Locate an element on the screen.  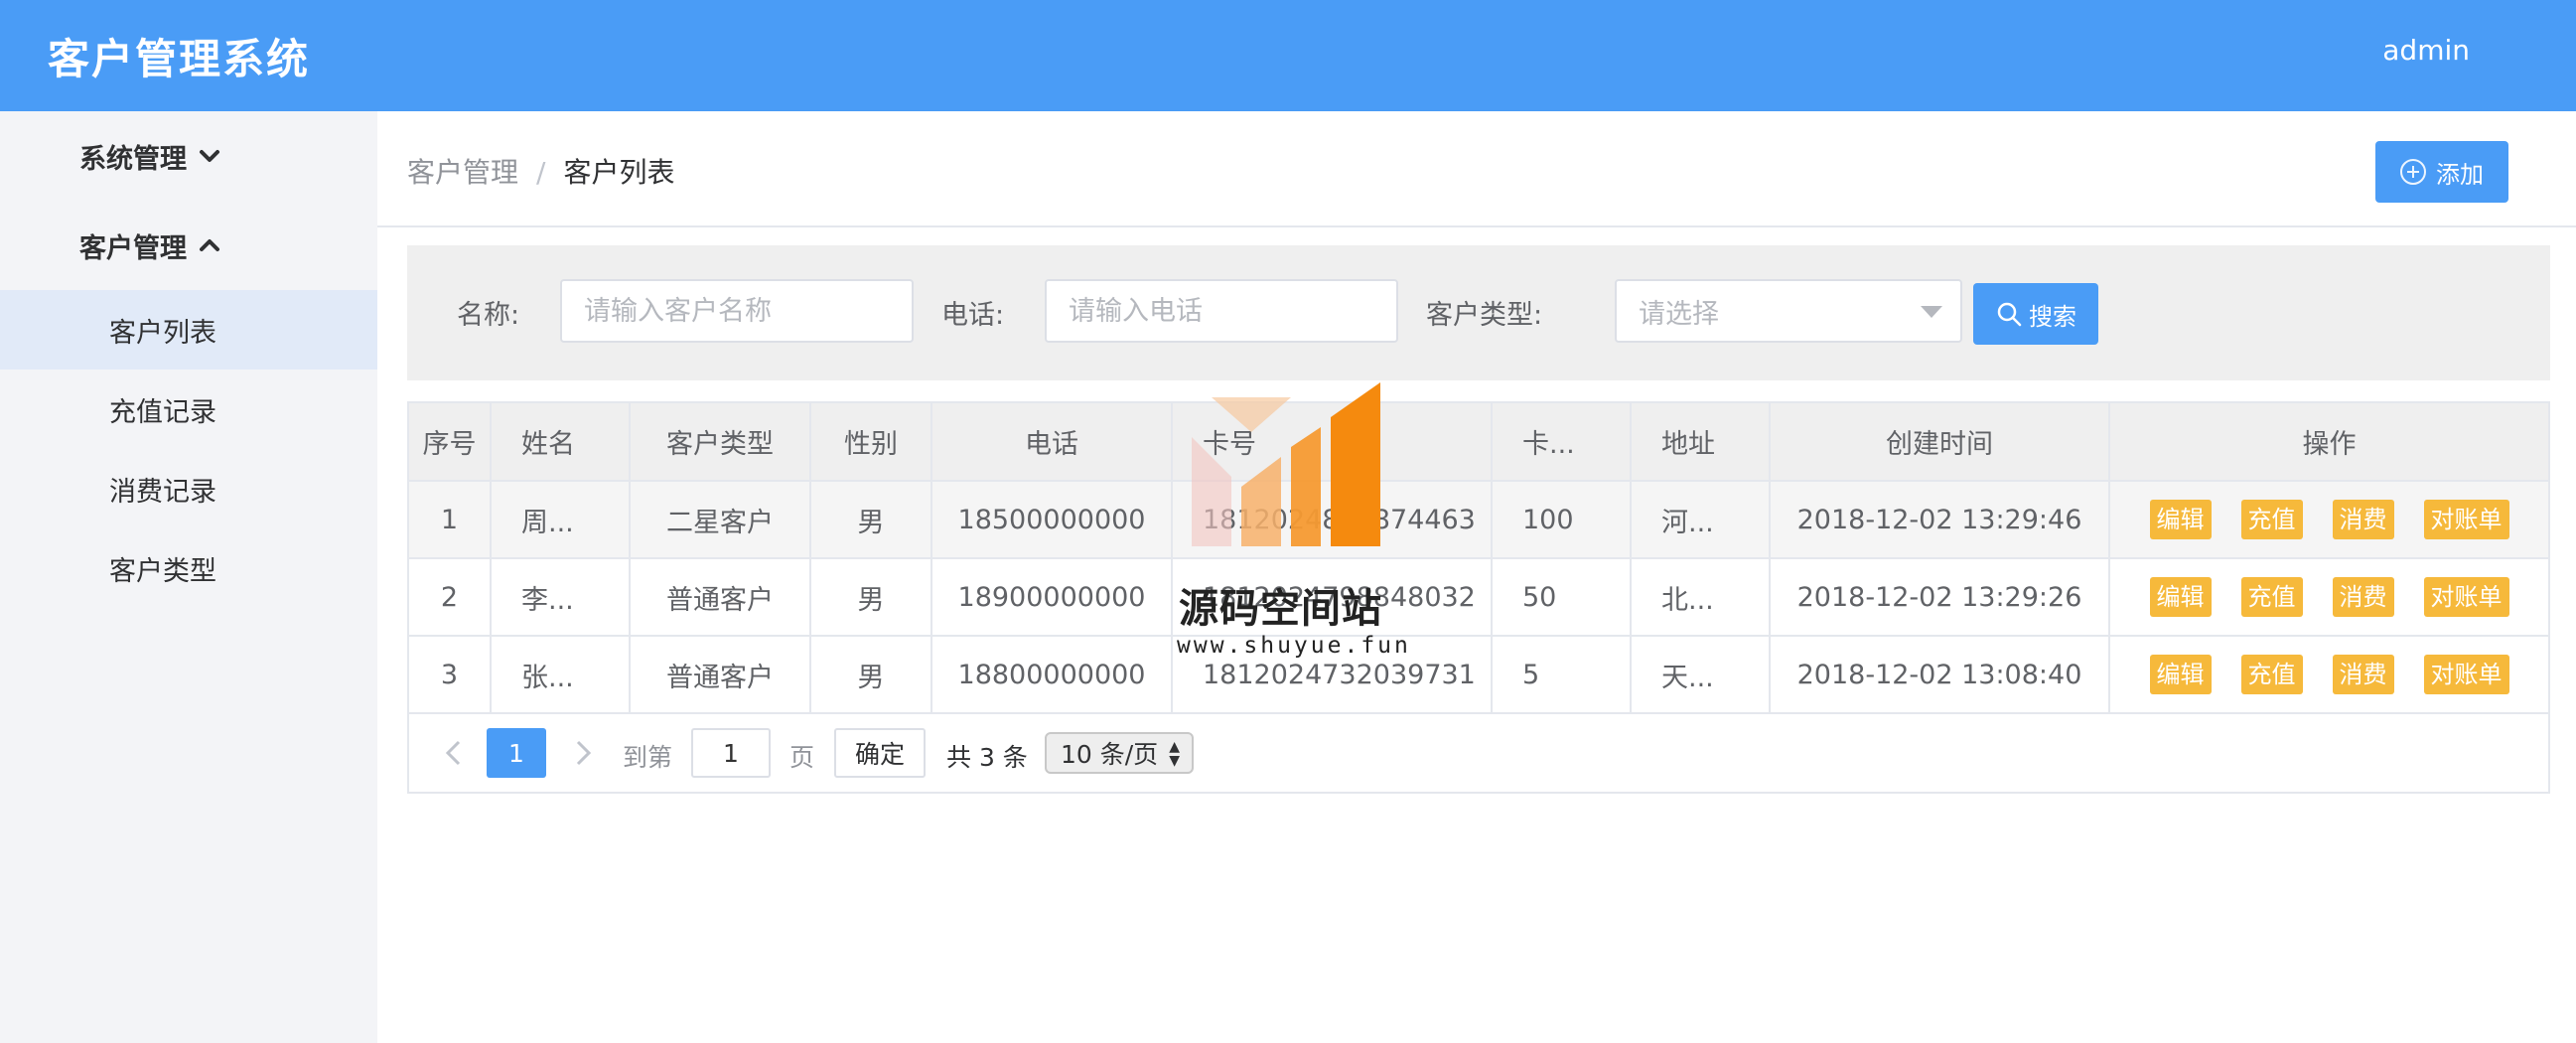
user-menu: admin is located at coordinates (2426, 50).